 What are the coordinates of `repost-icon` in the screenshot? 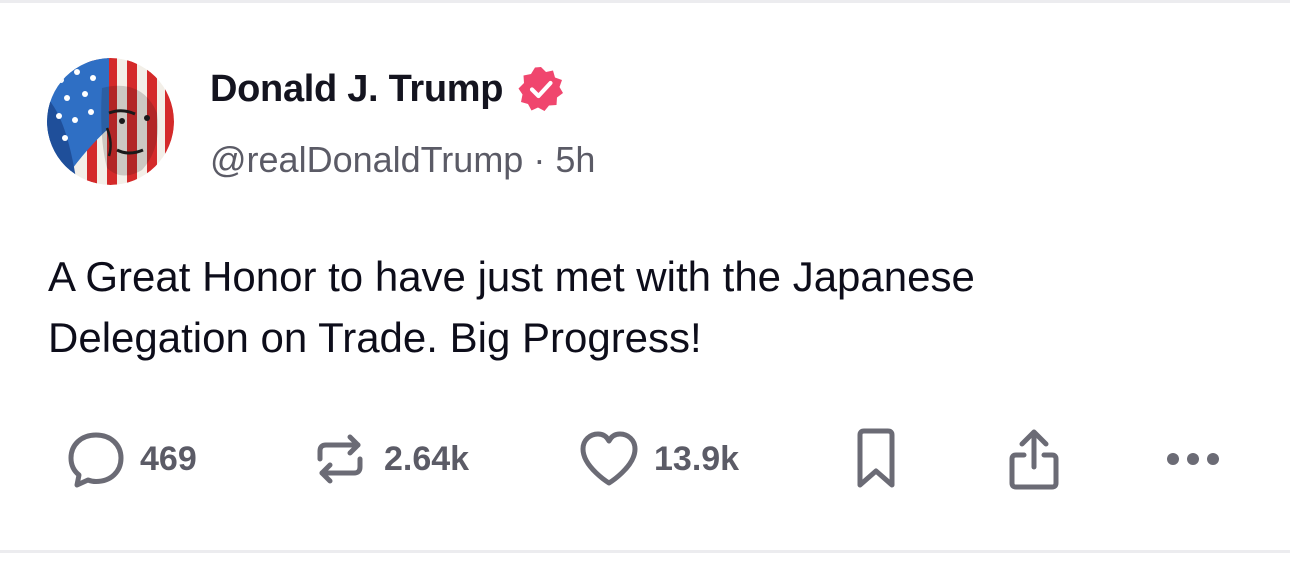 It's located at (340, 459).